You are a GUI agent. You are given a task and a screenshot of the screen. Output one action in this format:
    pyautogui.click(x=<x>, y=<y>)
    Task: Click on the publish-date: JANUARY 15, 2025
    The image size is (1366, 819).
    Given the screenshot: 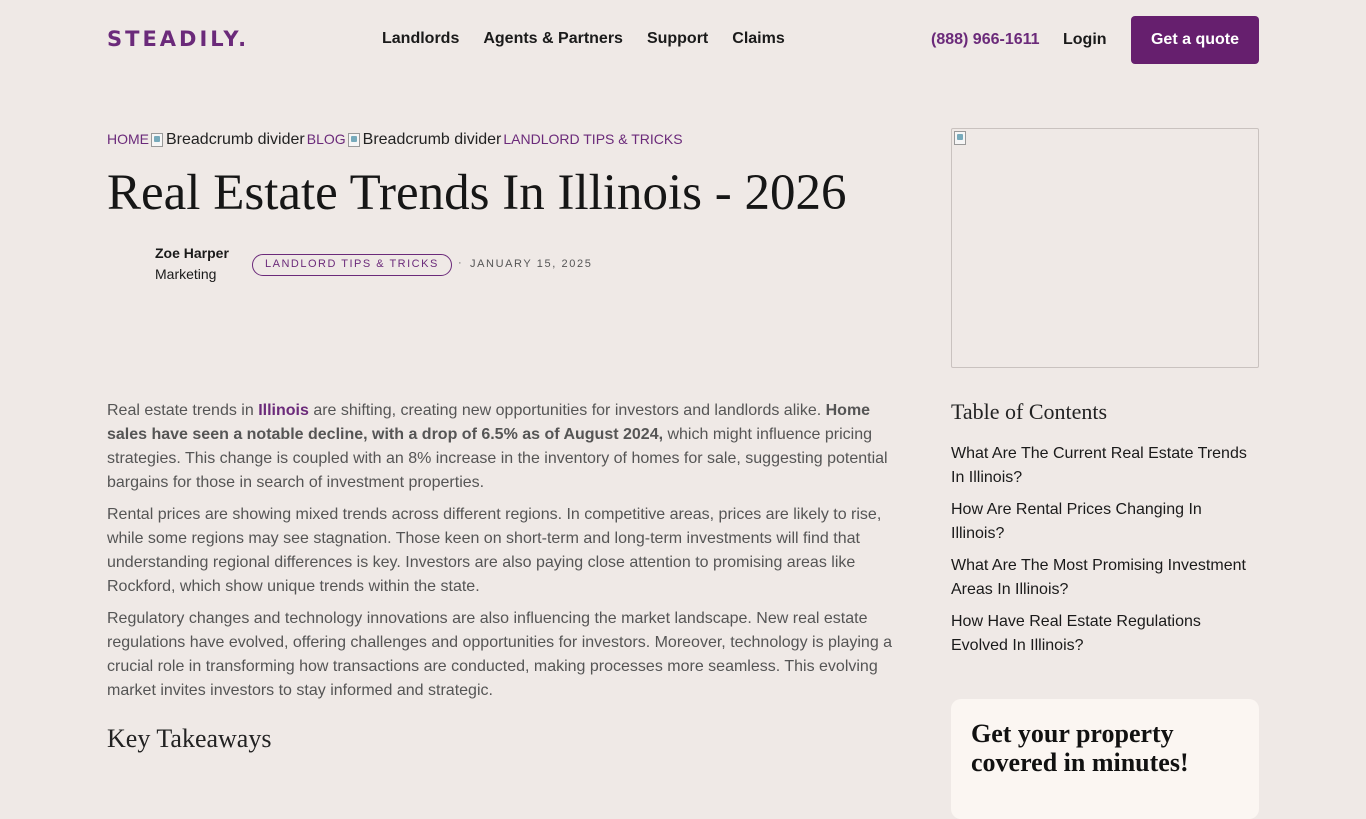 What is the action you would take?
    pyautogui.click(x=531, y=264)
    